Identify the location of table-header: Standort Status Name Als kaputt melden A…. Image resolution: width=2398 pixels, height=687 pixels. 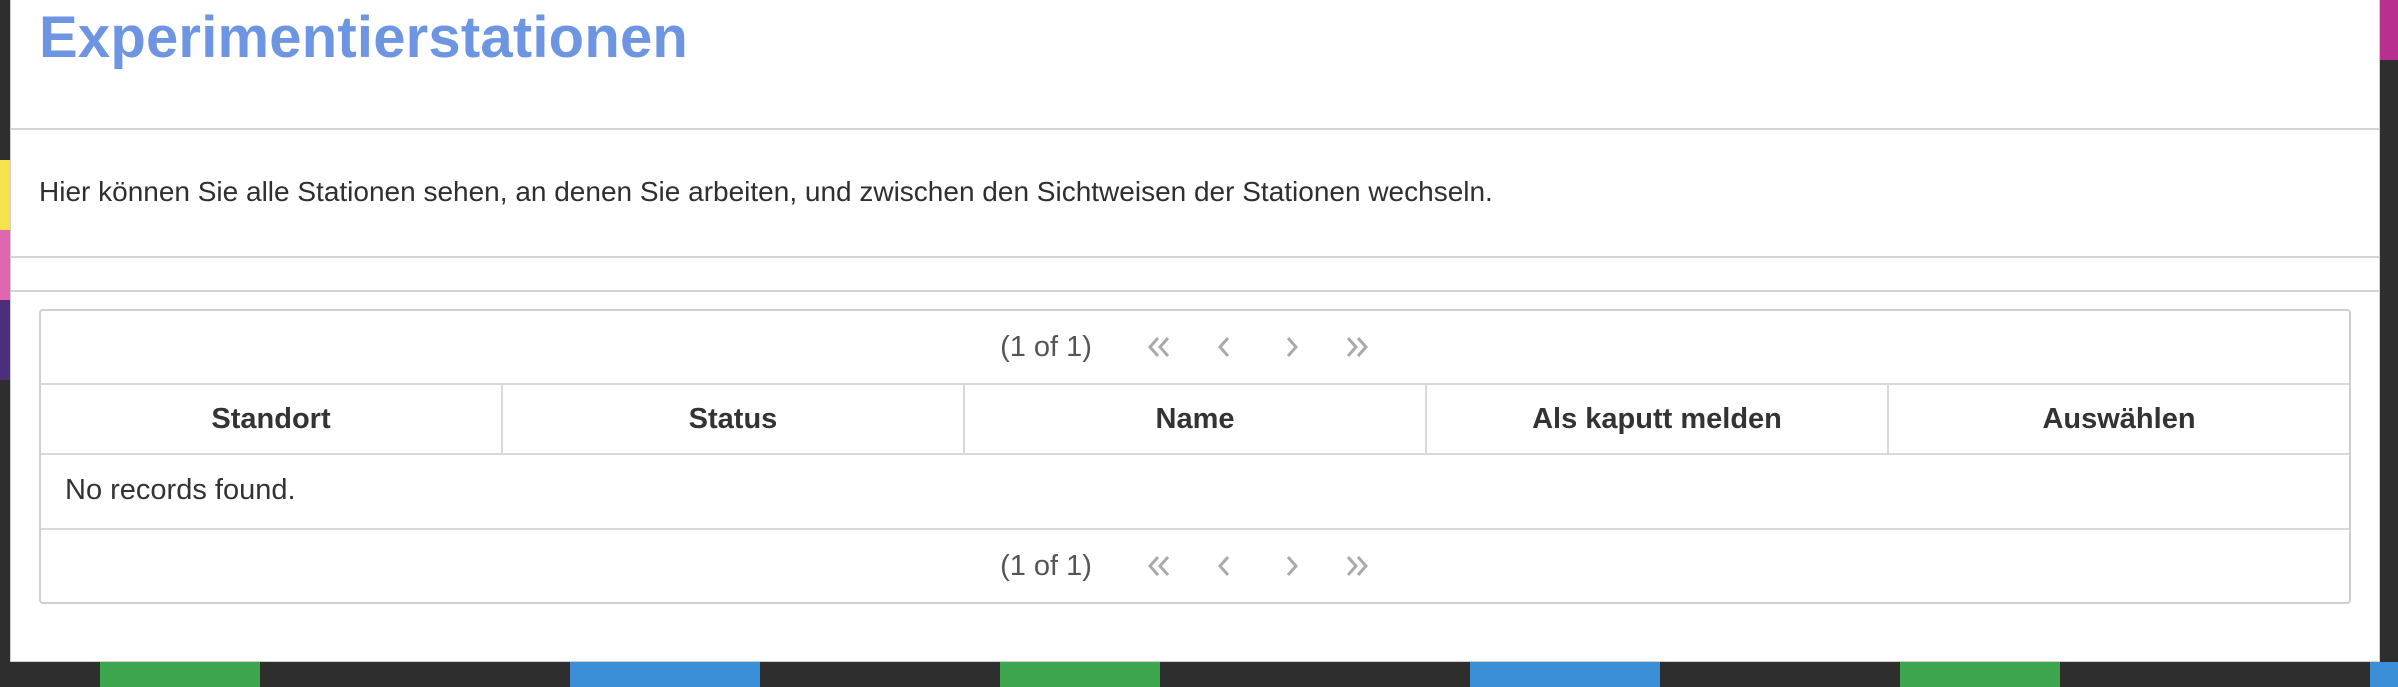
(1195, 420).